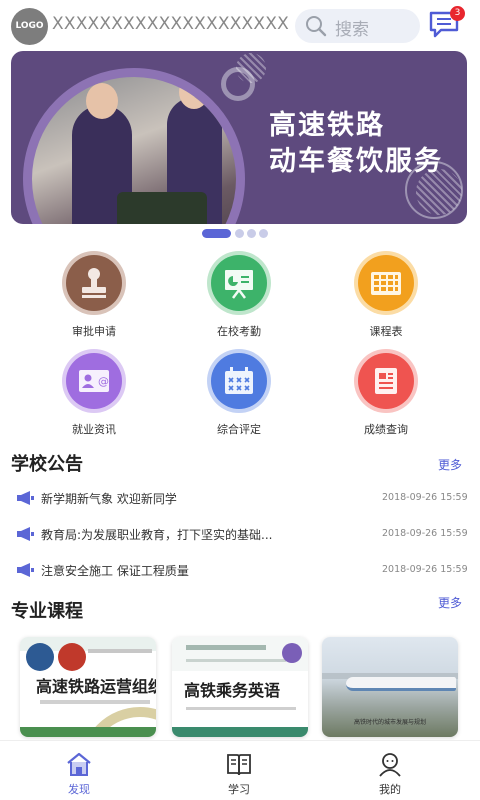 This screenshot has width=480, height=800. I want to click on quick-link-label: 就业资讯, so click(94, 429).